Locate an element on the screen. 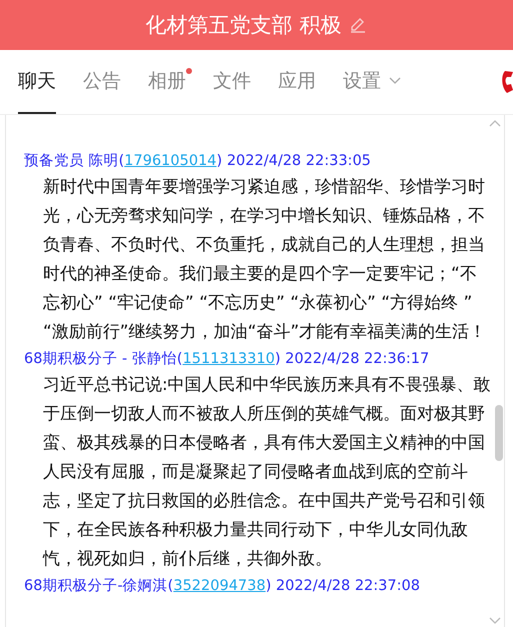  window-title: 化材第五党支部 积极 is located at coordinates (244, 25).